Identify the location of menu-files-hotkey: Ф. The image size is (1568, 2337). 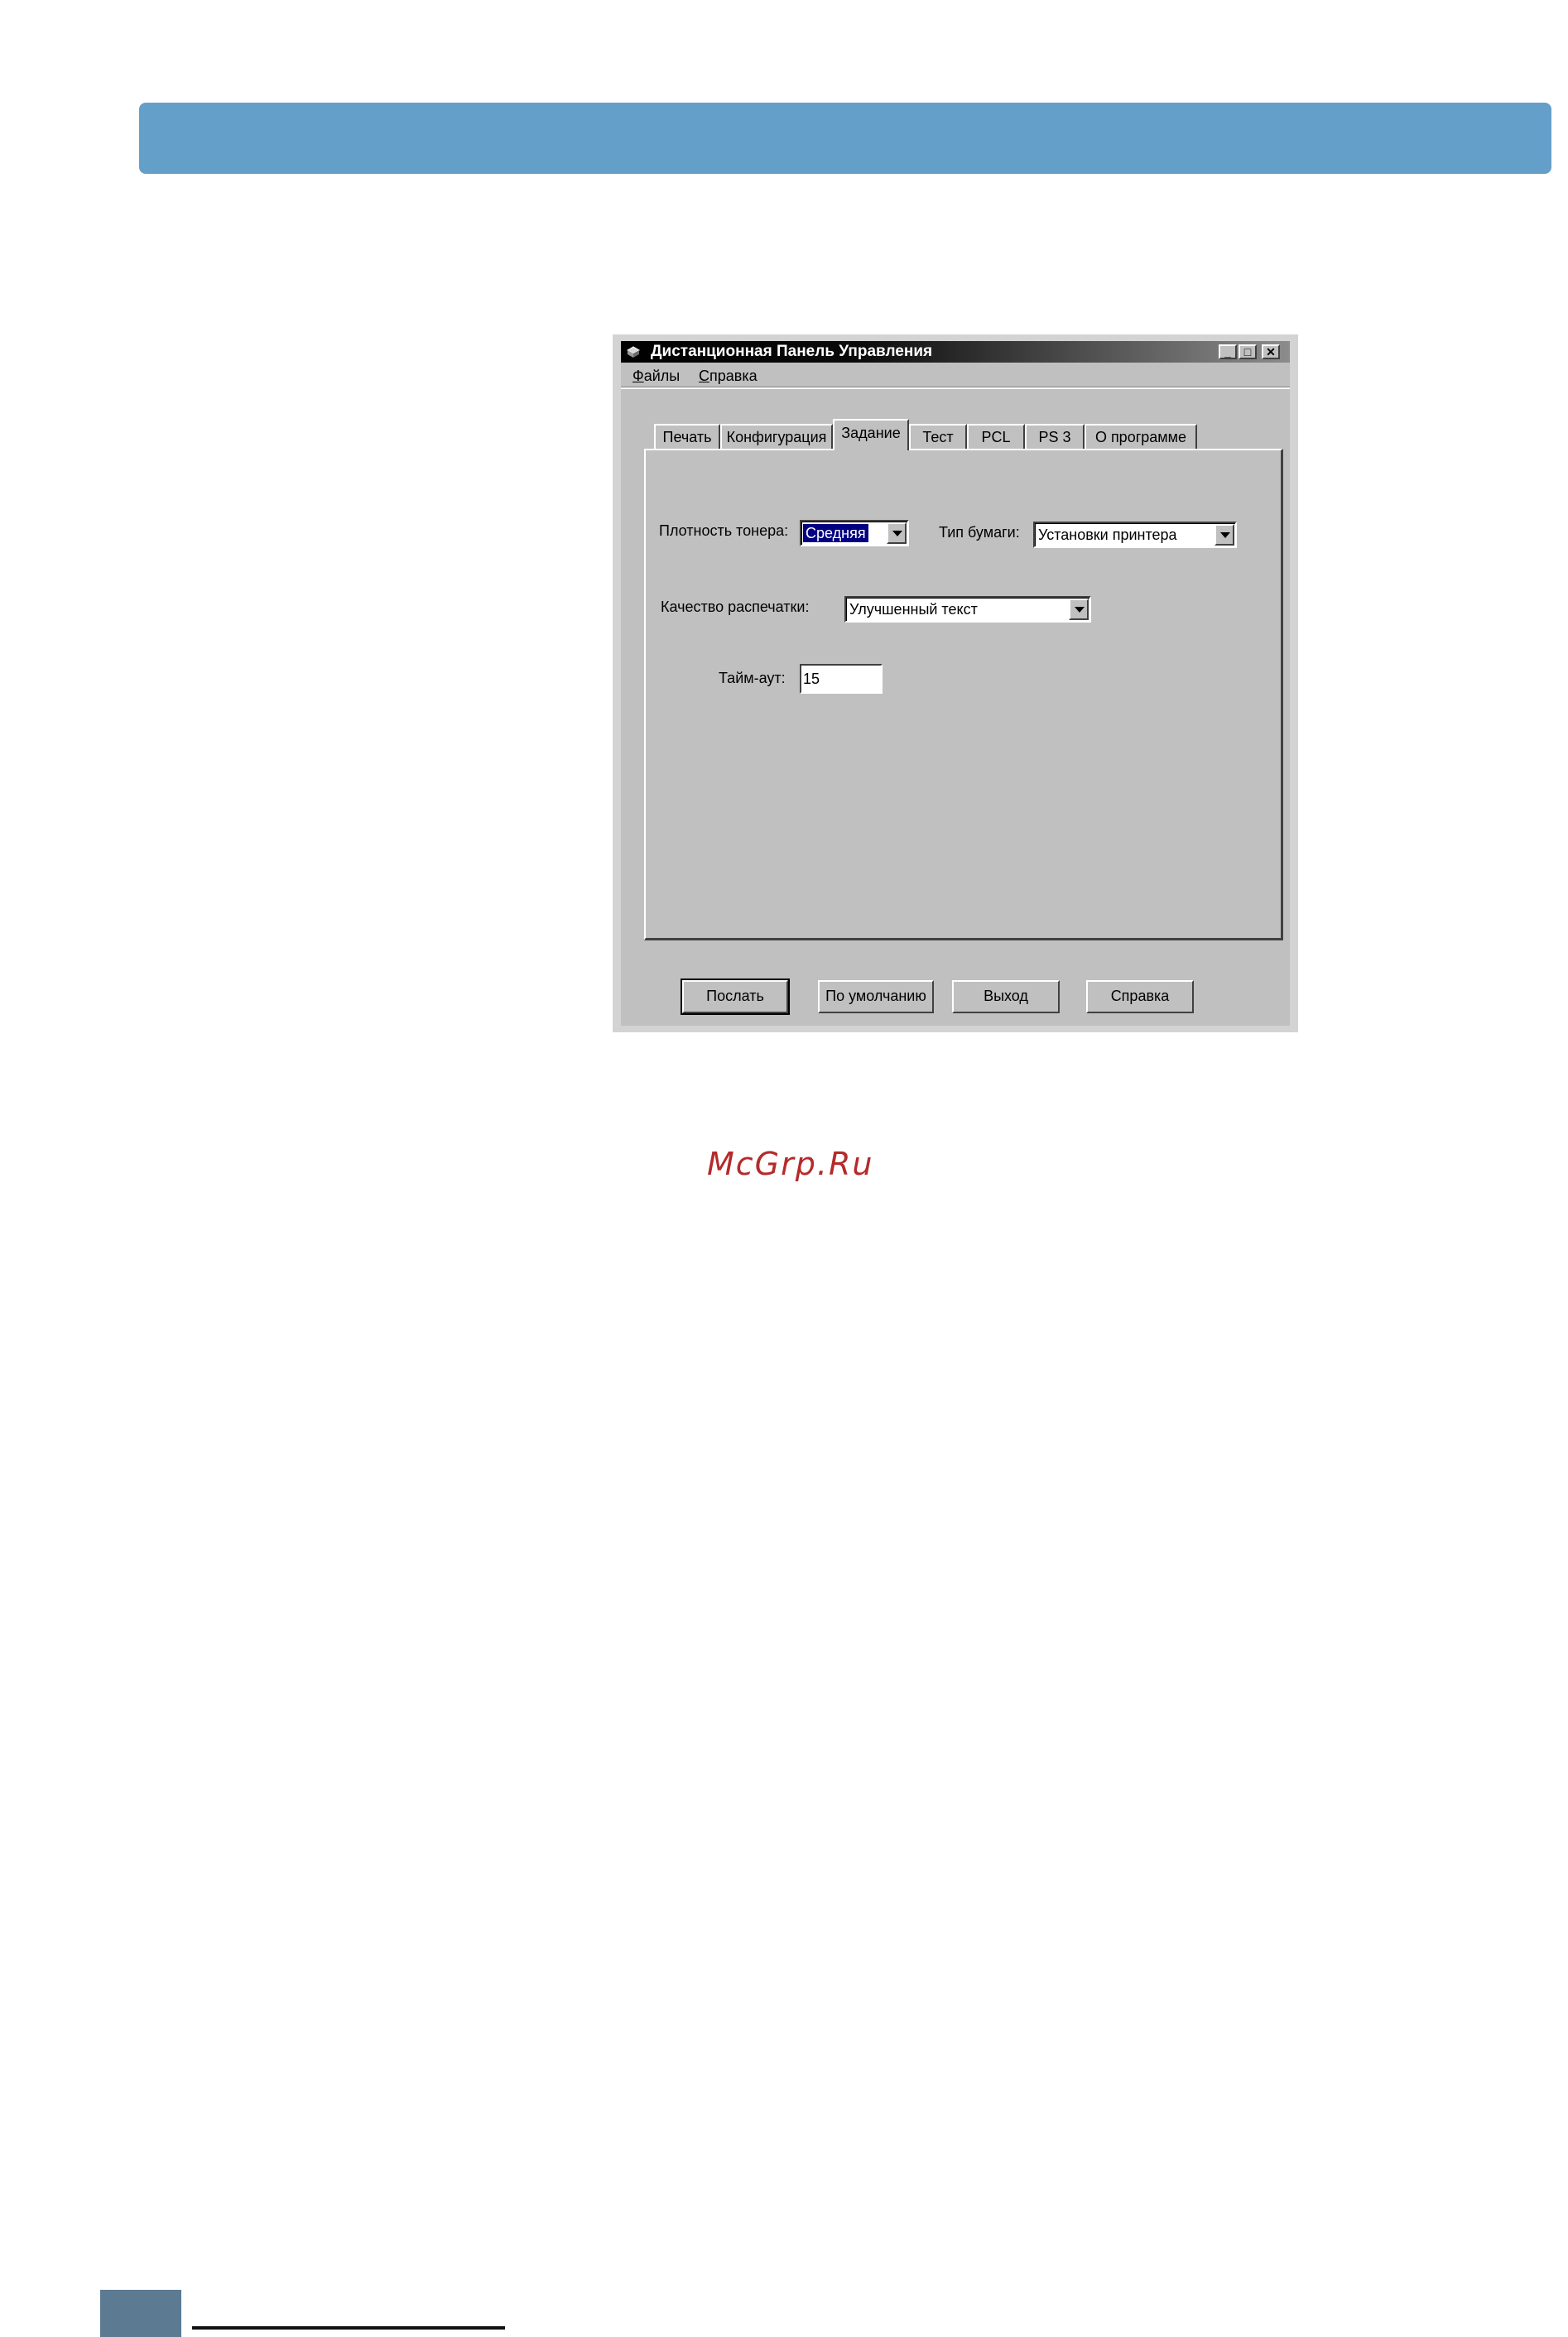
(638, 376).